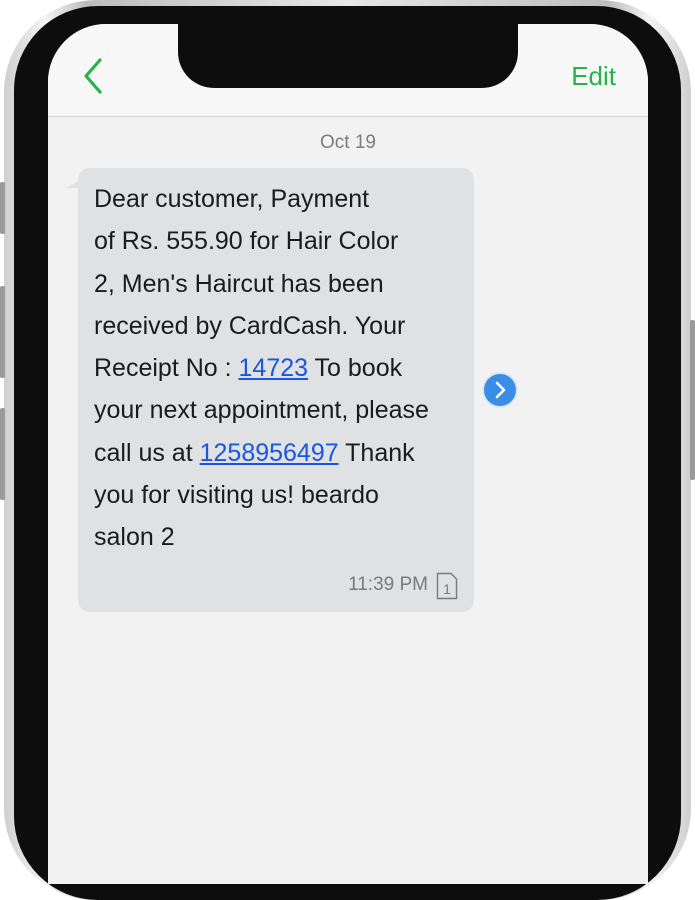  What do you see at coordinates (593, 76) in the screenshot?
I see `edit-button: Edit` at bounding box center [593, 76].